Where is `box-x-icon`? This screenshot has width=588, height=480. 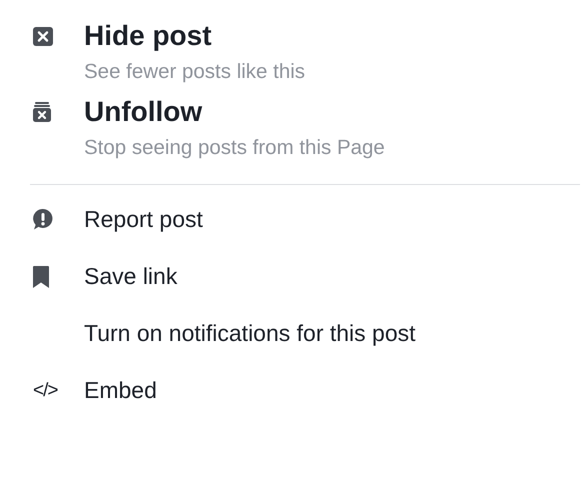
box-x-icon is located at coordinates (42, 112).